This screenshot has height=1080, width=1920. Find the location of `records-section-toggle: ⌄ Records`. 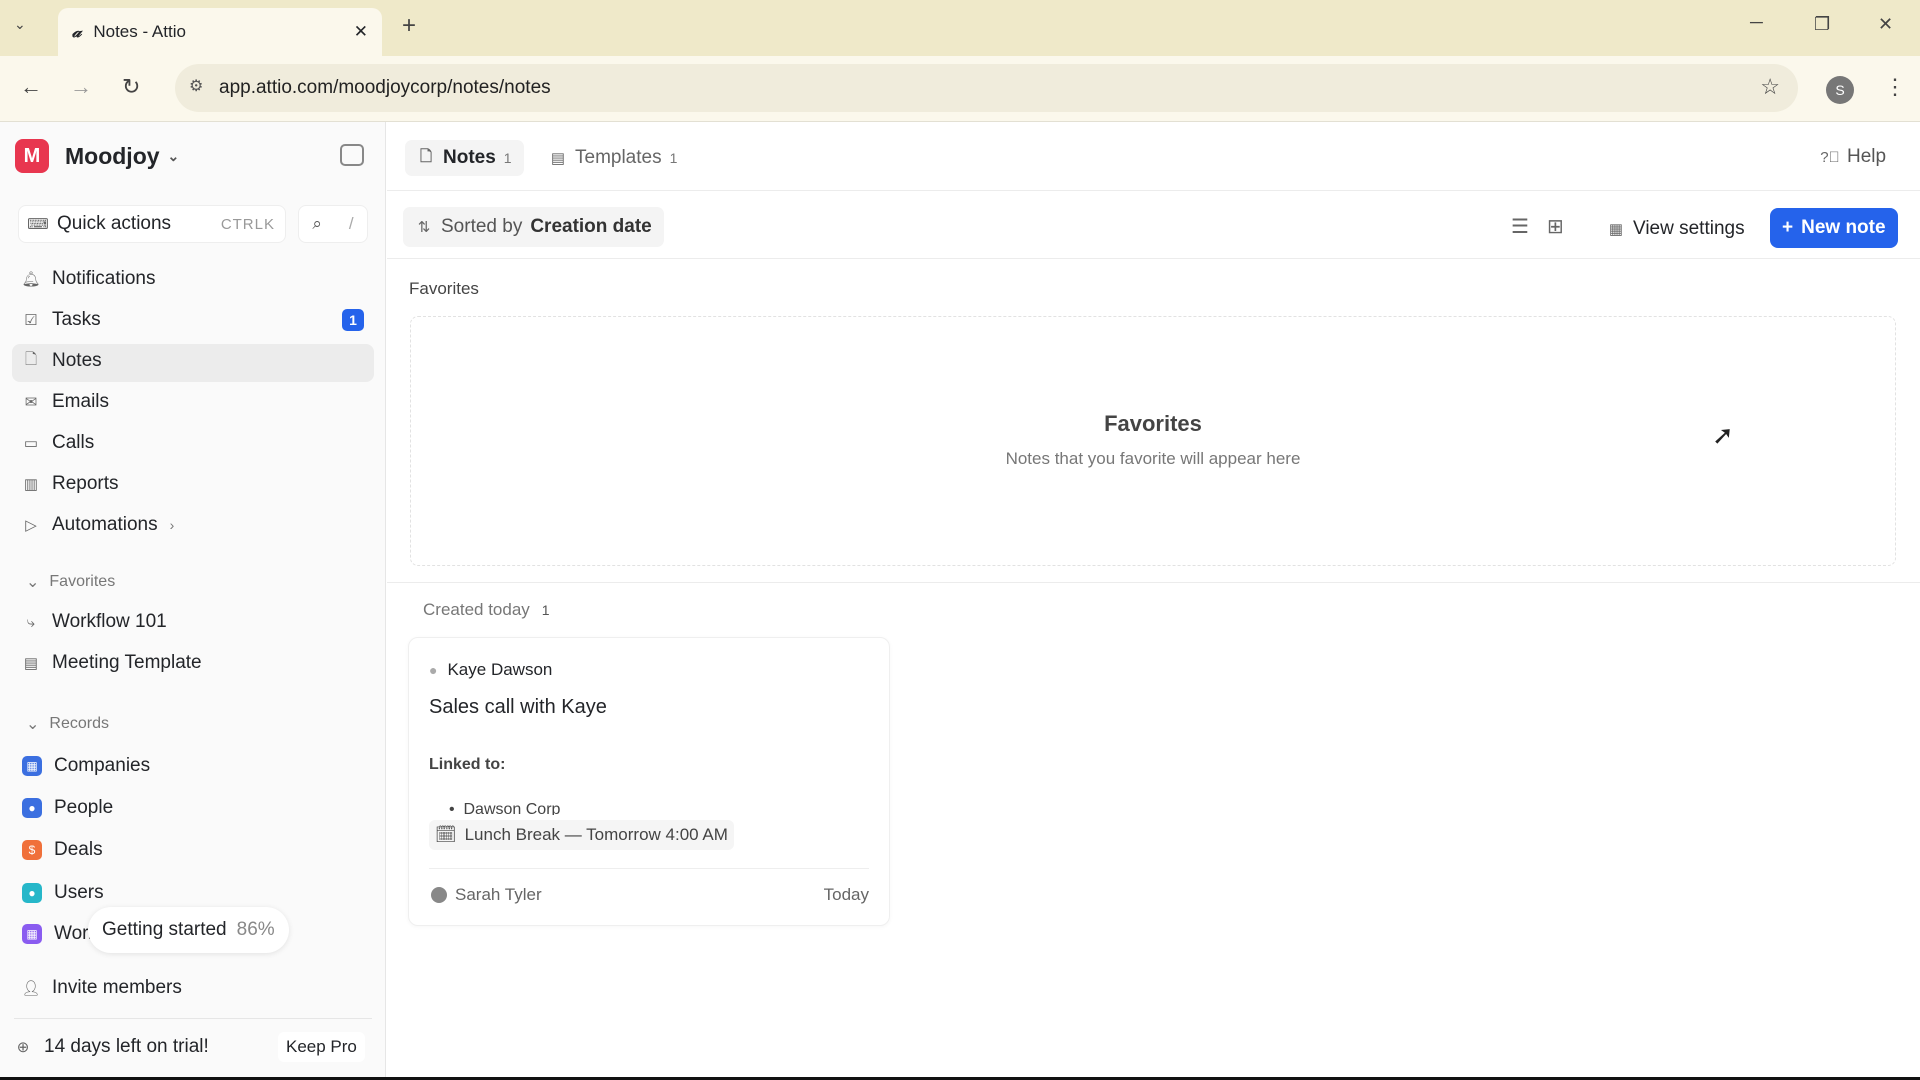

records-section-toggle: ⌄ Records is located at coordinates (67, 724).